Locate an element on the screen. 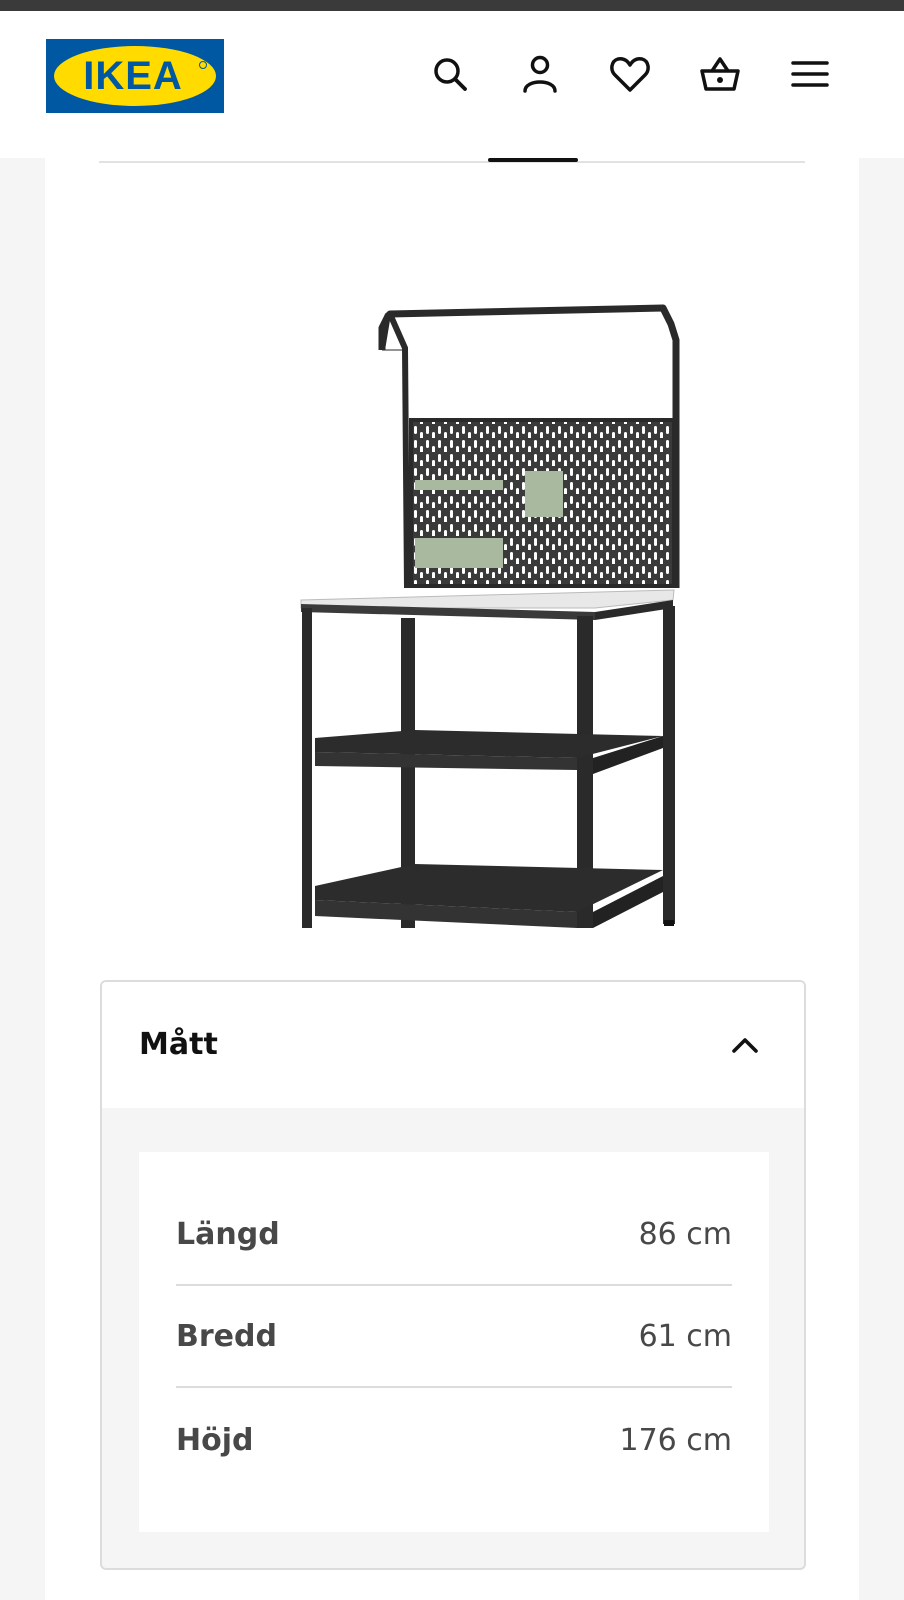  media-tab-divider is located at coordinates (452, 162).